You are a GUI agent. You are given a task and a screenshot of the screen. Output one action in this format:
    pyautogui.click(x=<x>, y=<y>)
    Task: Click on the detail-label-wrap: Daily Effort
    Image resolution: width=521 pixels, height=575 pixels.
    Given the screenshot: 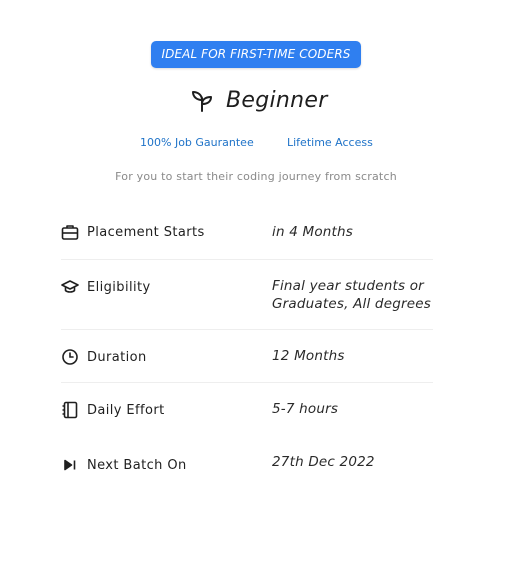 What is the action you would take?
    pyautogui.click(x=113, y=410)
    